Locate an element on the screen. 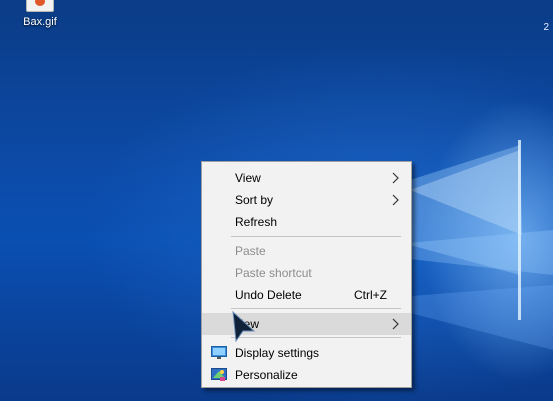 This screenshot has height=401, width=553. menu-item-view: View is located at coordinates (306, 178).